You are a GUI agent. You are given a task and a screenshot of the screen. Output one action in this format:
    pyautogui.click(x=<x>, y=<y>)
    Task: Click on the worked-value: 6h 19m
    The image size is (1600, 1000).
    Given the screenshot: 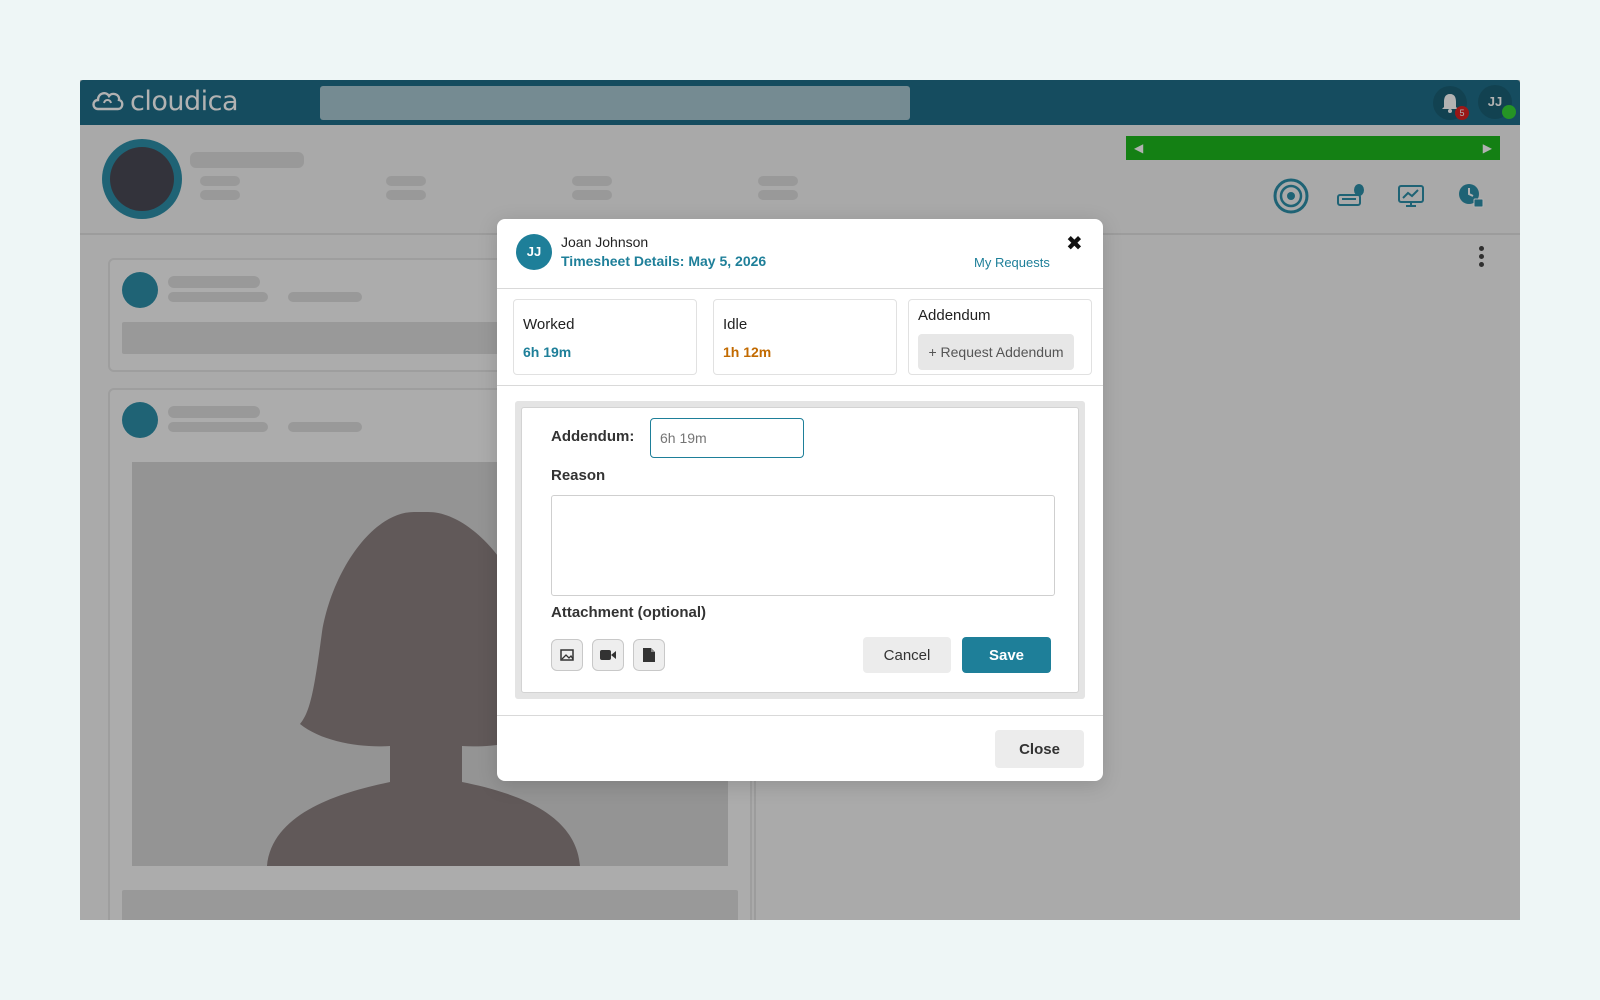 What is the action you would take?
    pyautogui.click(x=547, y=352)
    